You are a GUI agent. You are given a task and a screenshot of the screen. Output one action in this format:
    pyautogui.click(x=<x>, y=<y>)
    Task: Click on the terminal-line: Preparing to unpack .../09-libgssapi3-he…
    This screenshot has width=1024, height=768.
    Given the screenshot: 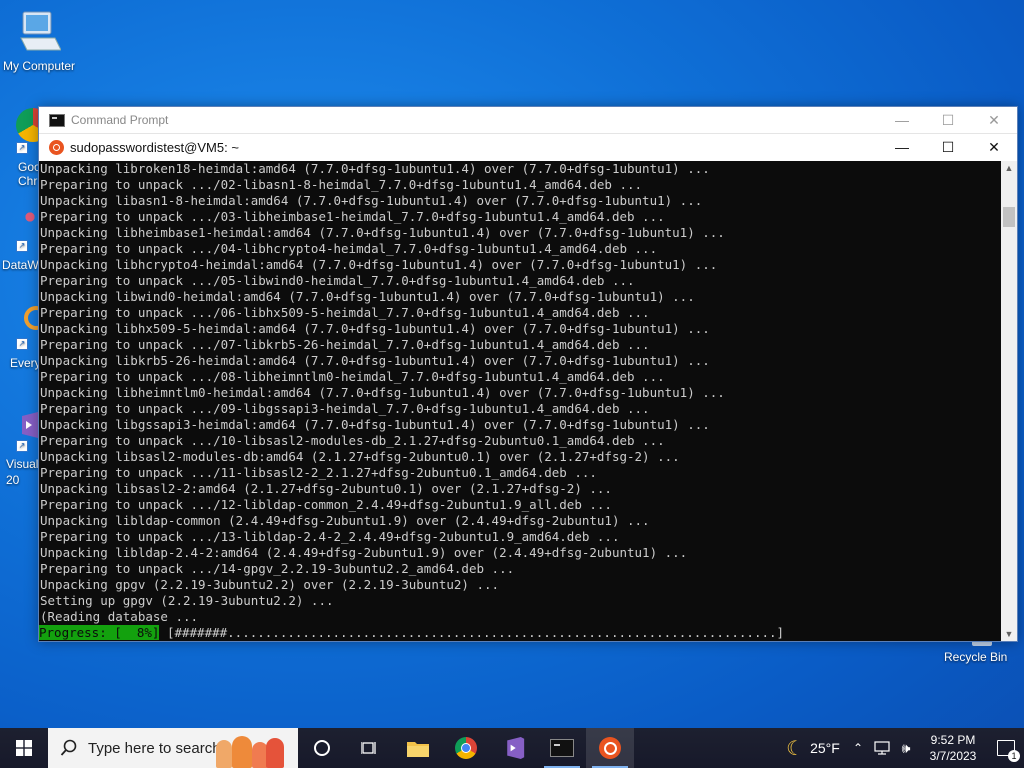 What is the action you would take?
    pyautogui.click(x=345, y=408)
    